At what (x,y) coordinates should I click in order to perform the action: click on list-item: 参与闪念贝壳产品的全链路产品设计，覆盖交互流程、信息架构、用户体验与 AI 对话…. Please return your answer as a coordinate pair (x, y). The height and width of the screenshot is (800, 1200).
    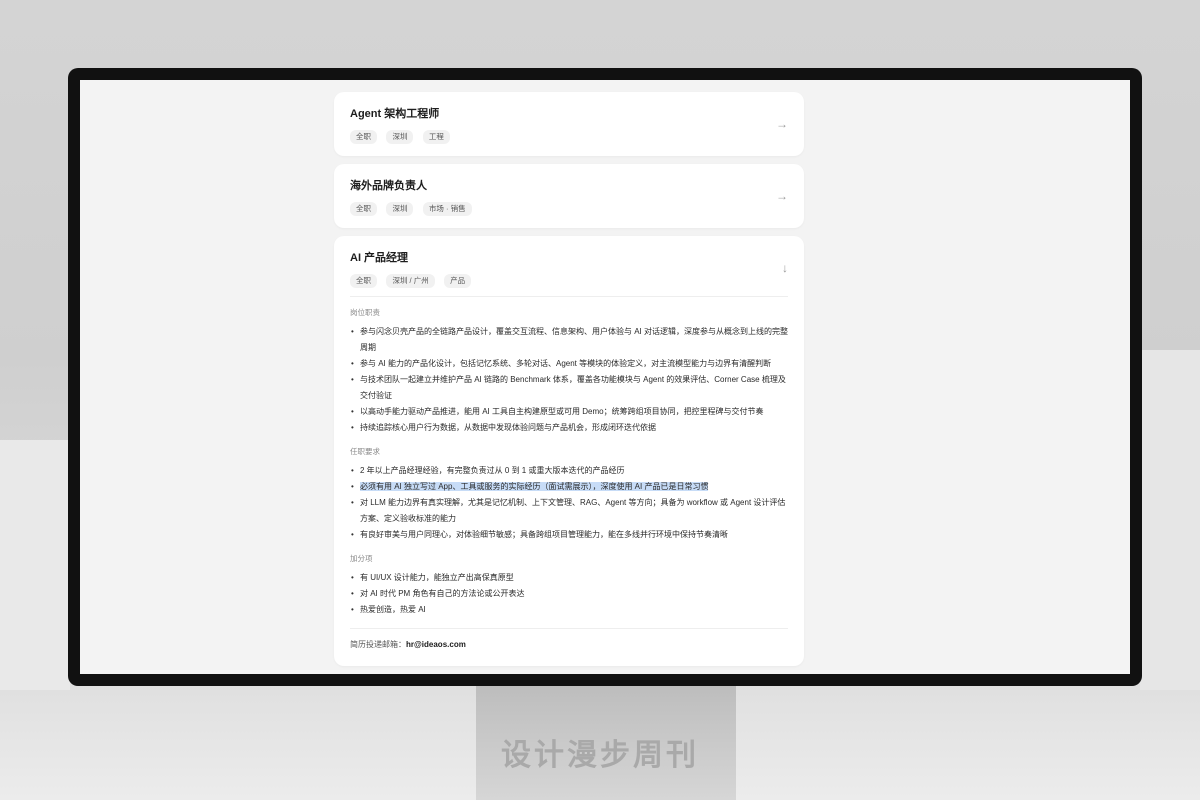
    Looking at the image, I should click on (569, 340).